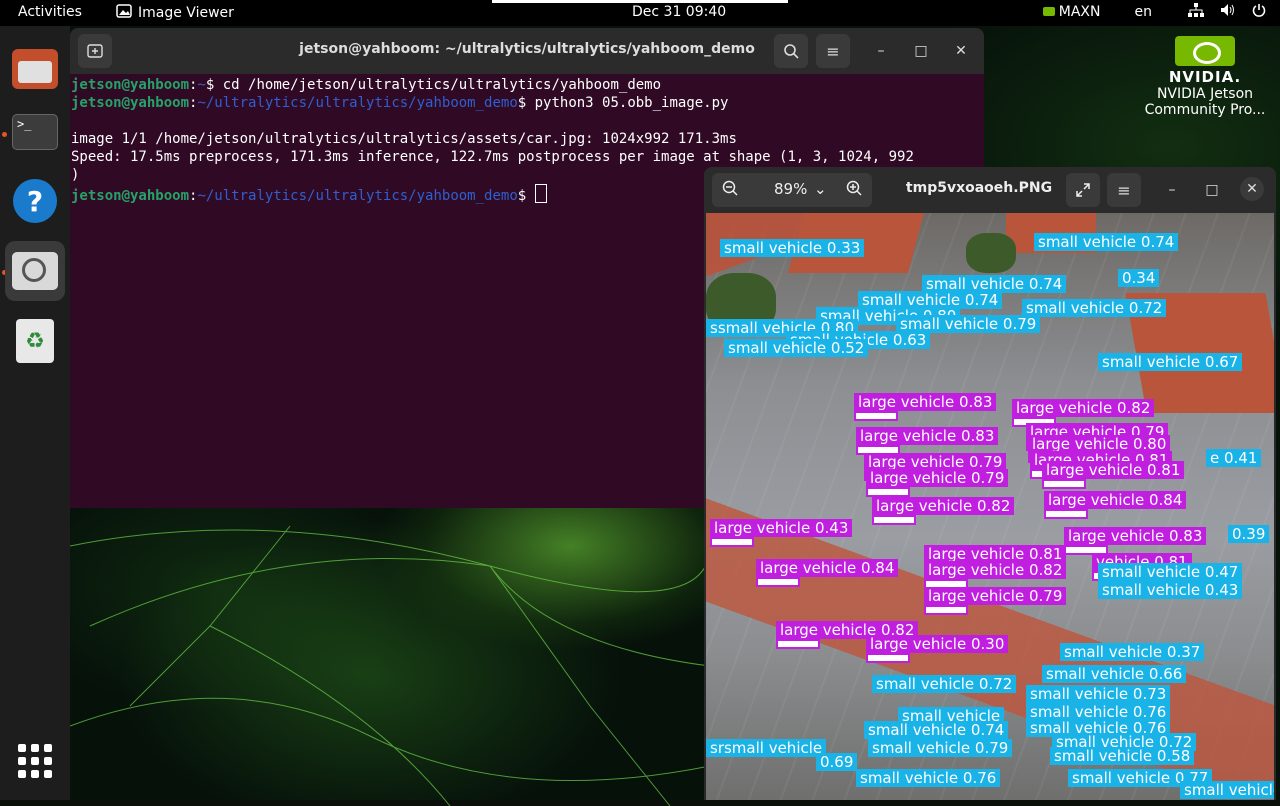  Describe the element at coordinates (679, 12) in the screenshot. I see `clock: Dec 31 09:40` at that location.